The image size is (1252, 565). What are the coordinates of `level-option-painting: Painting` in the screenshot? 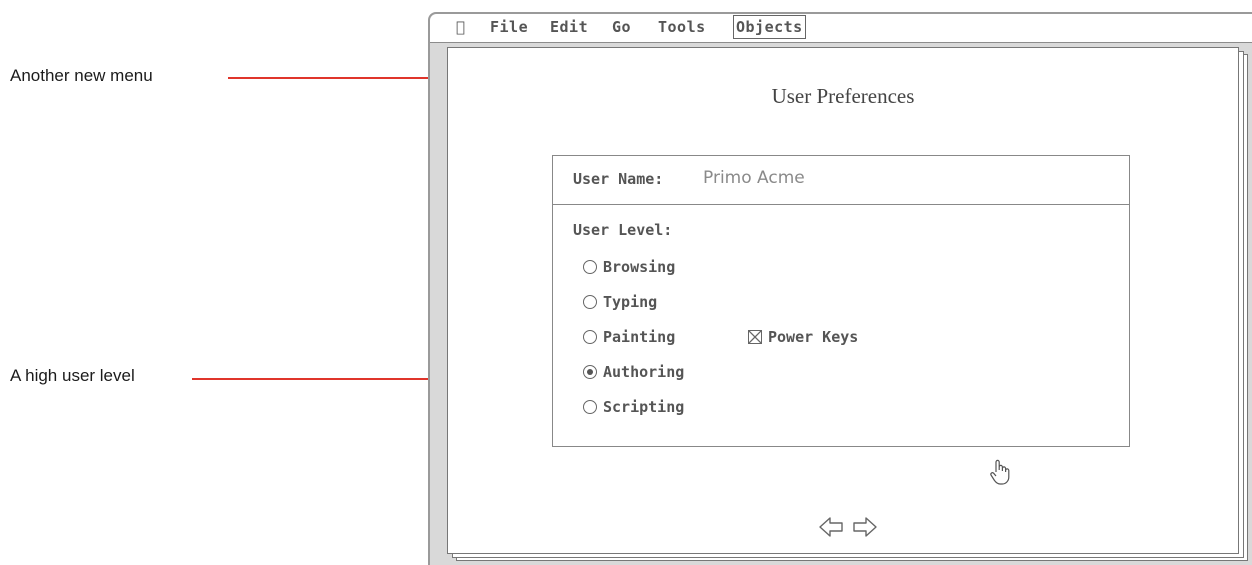 It's located at (629, 337).